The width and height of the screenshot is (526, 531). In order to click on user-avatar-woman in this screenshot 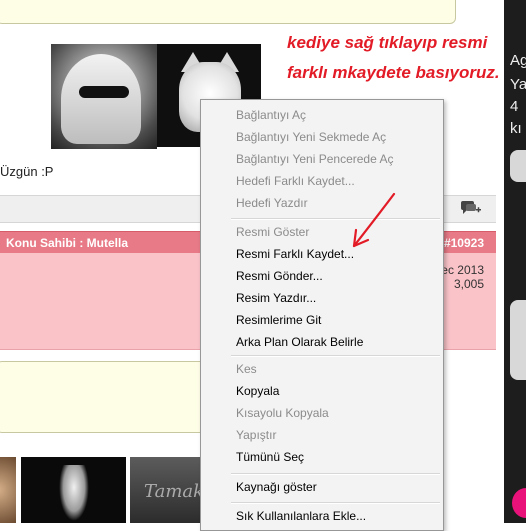, I will do `click(104, 96)`.